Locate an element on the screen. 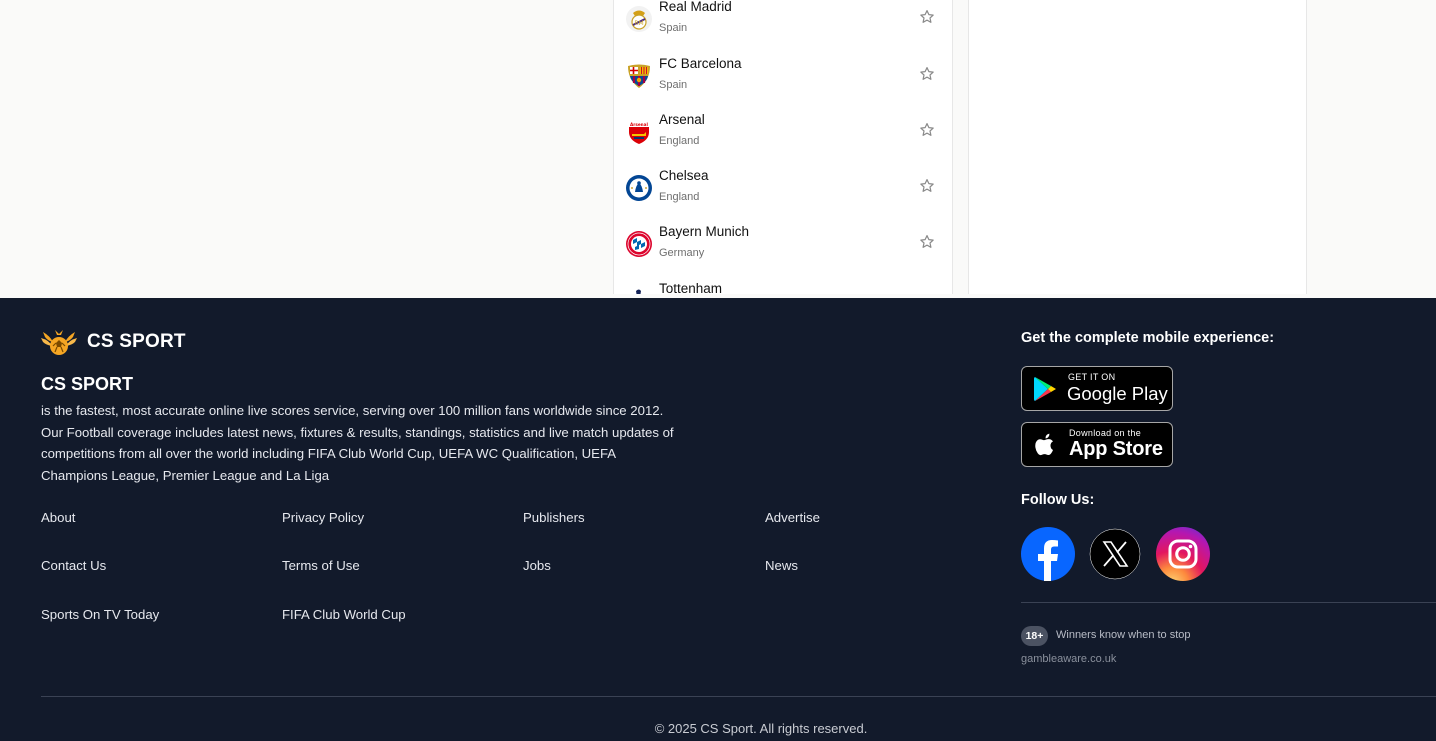 This screenshot has width=1436, height=741. svg-text: Arsenal is located at coordinates (639, 124).